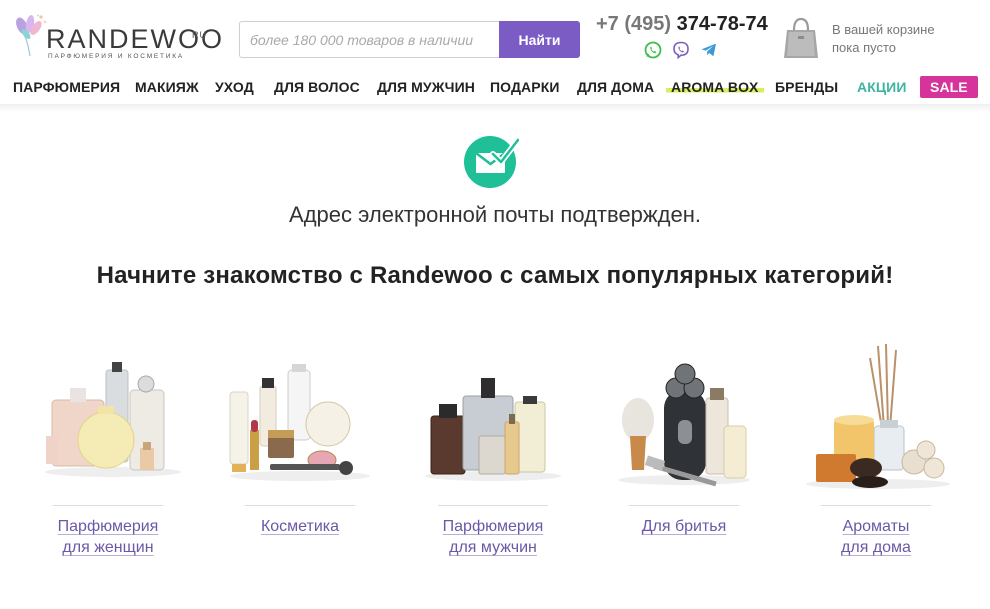 The image size is (990, 609). What do you see at coordinates (426, 87) in the screenshot?
I see `nav-item-men: ДЛЯ МУЖЧИН` at bounding box center [426, 87].